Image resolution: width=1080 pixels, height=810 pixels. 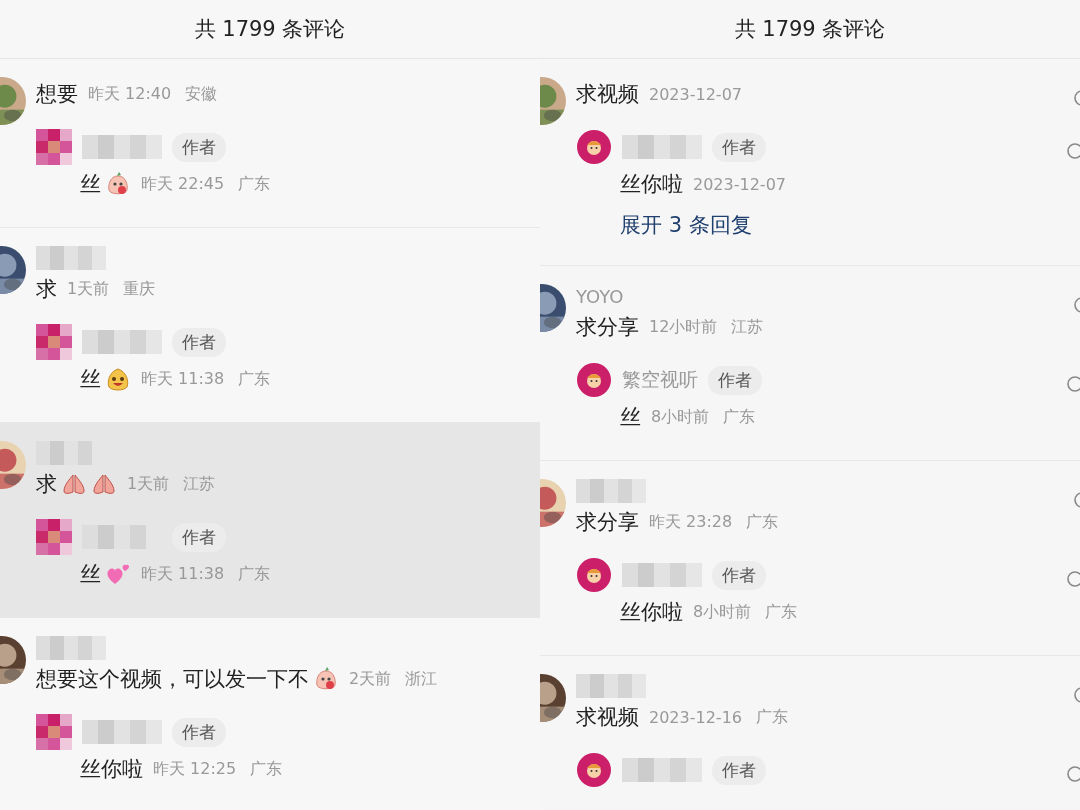 I want to click on comment-text: 想要这个视频，可以发一下不, so click(x=172, y=679).